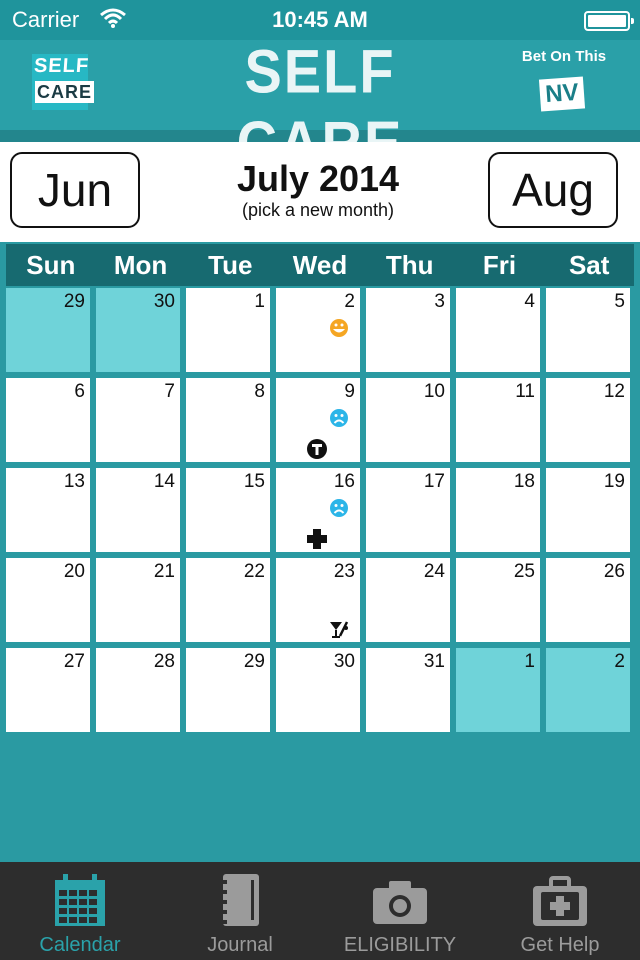  I want to click on day-number: 10, so click(434, 391).